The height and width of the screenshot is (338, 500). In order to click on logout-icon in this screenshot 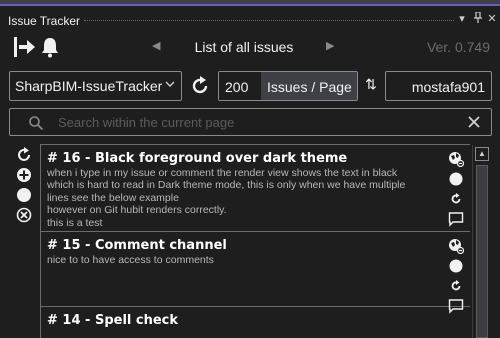, I will do `click(24, 47)`.